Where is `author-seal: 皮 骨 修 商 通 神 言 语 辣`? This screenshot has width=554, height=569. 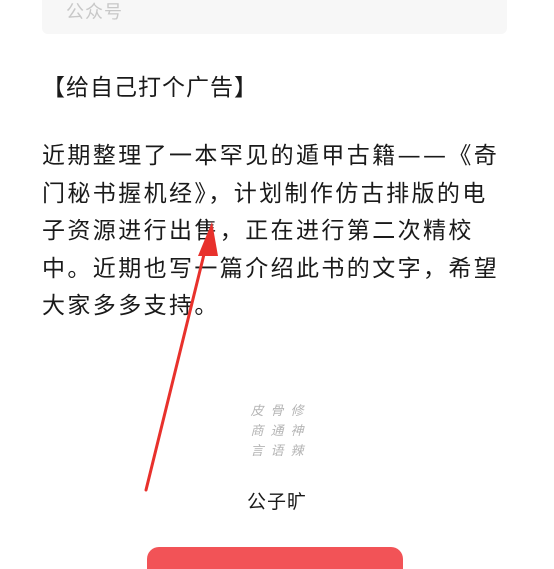 author-seal: 皮 骨 修 商 通 神 言 语 辣 is located at coordinates (278, 432).